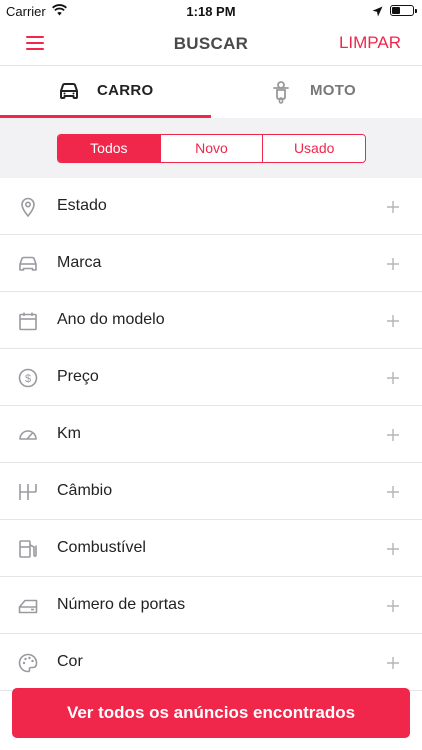 The height and width of the screenshot is (750, 422). Describe the element at coordinates (111, 319) in the screenshot. I see `filter-label: Ano do modelo` at that location.